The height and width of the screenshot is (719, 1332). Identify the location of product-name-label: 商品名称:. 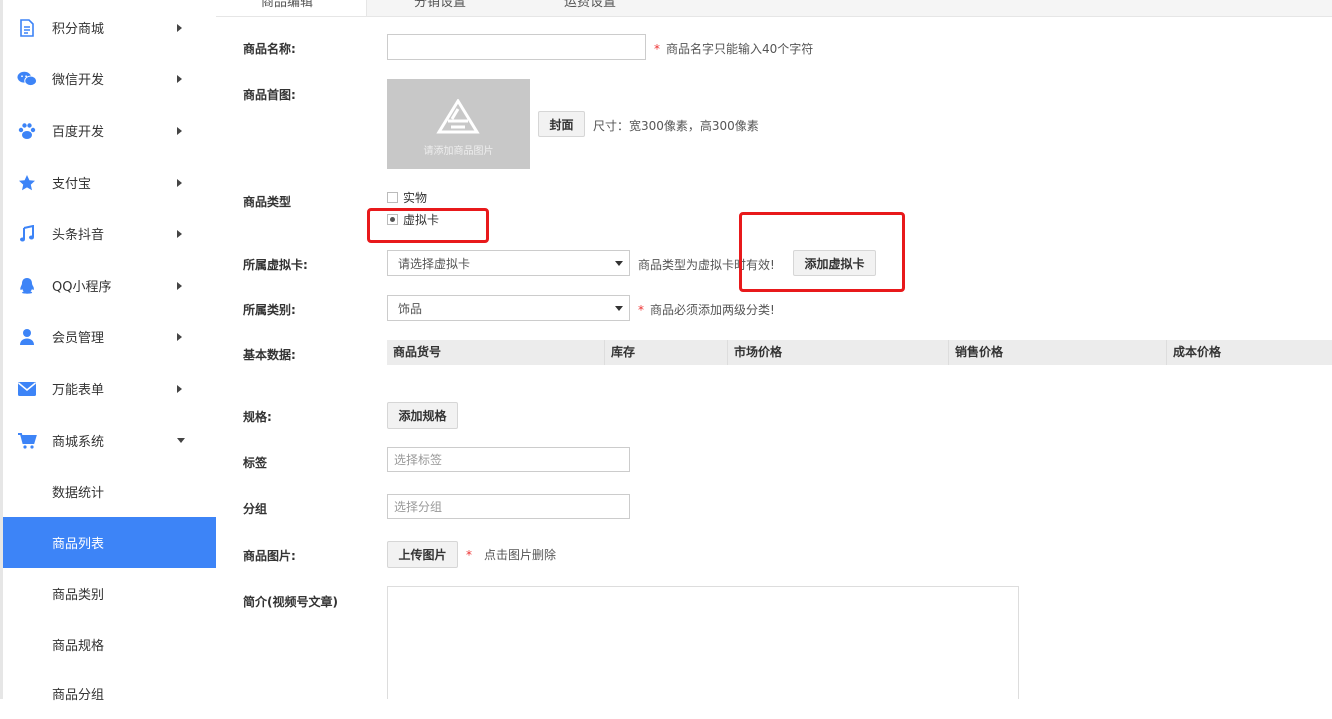
(269, 49).